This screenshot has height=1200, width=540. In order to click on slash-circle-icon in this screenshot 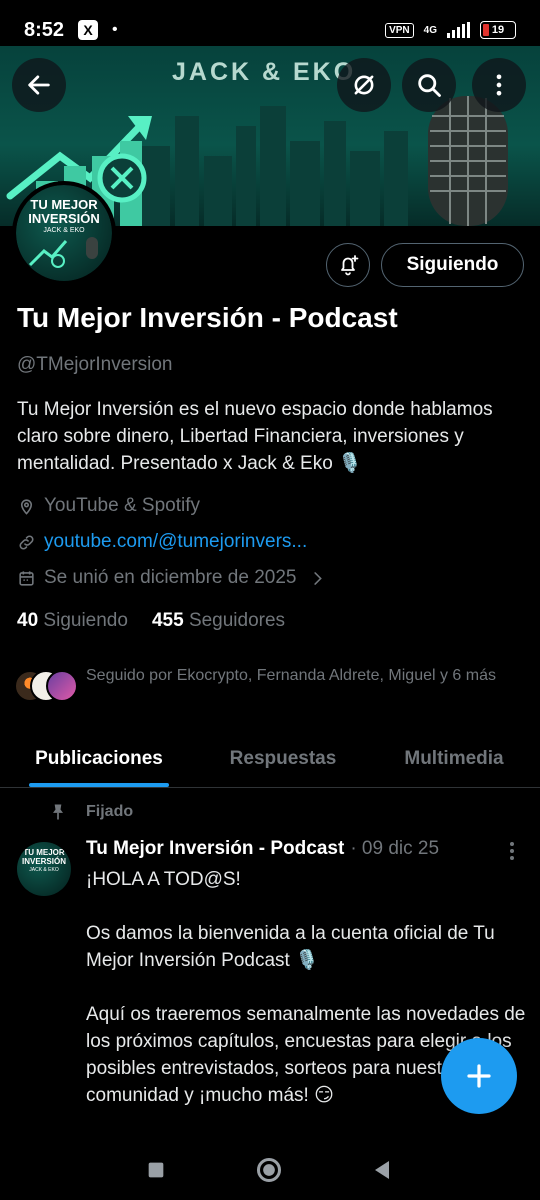, I will do `click(364, 85)`.